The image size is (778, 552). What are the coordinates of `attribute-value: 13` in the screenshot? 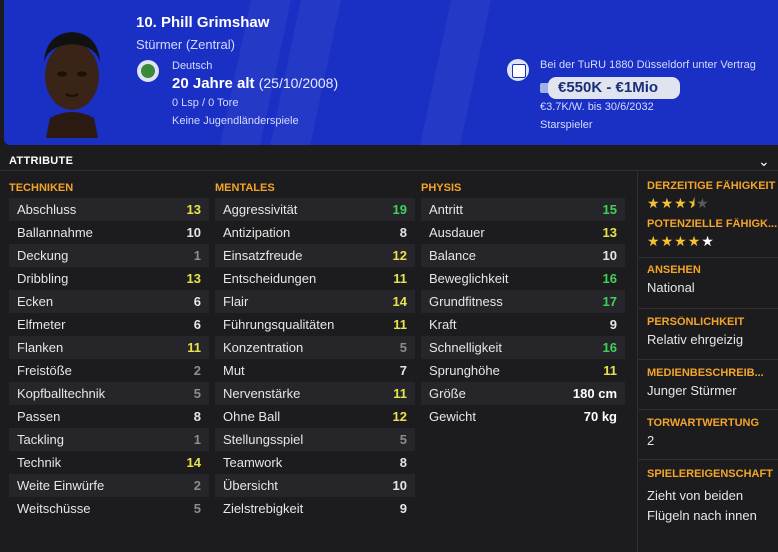 It's located at (609, 232).